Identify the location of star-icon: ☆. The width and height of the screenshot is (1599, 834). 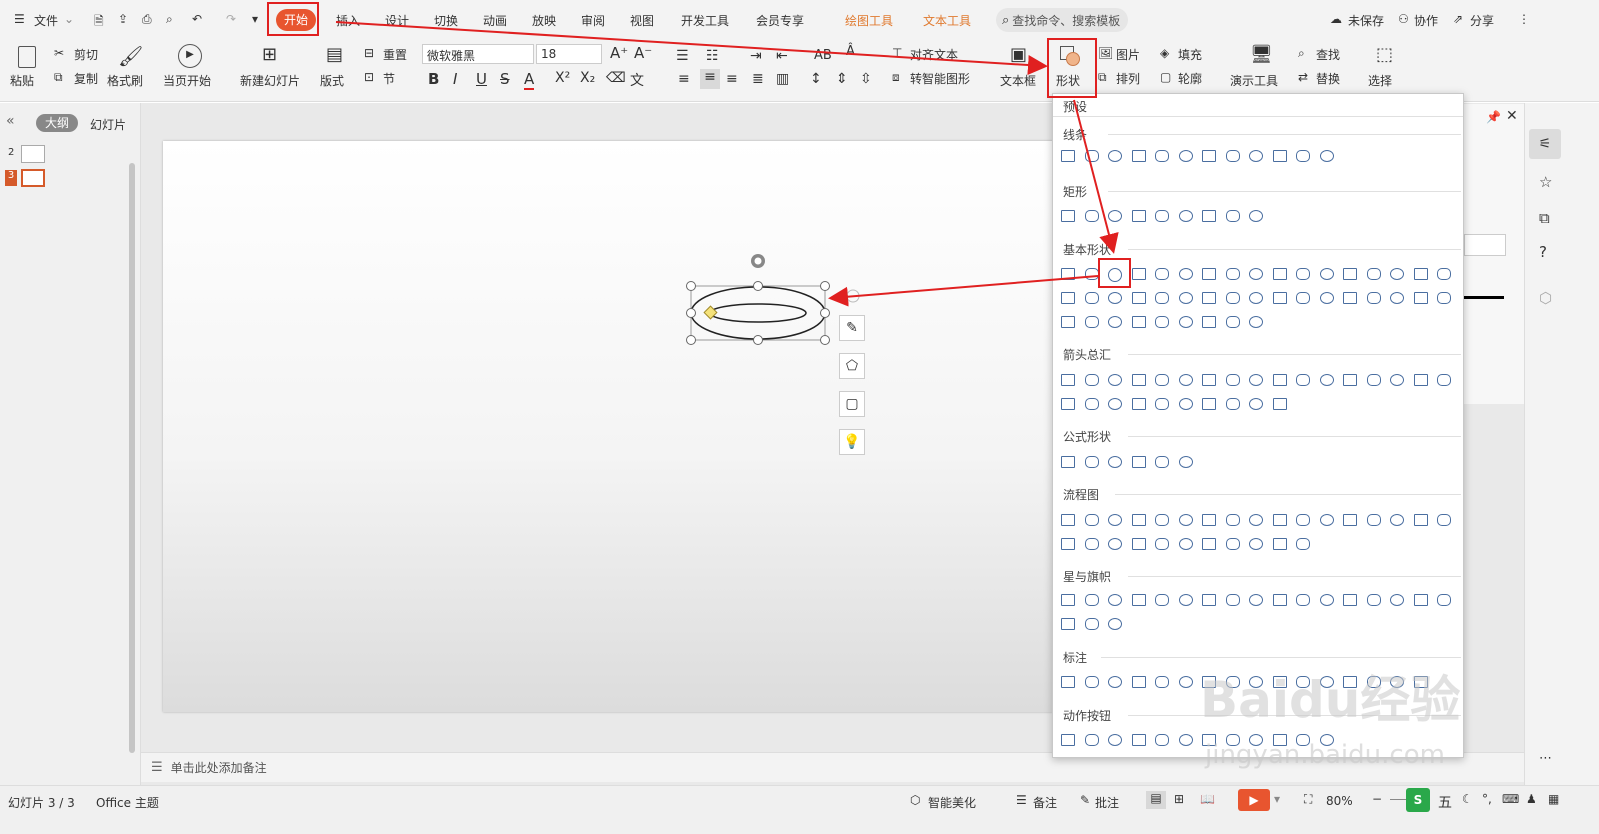
(1545, 182).